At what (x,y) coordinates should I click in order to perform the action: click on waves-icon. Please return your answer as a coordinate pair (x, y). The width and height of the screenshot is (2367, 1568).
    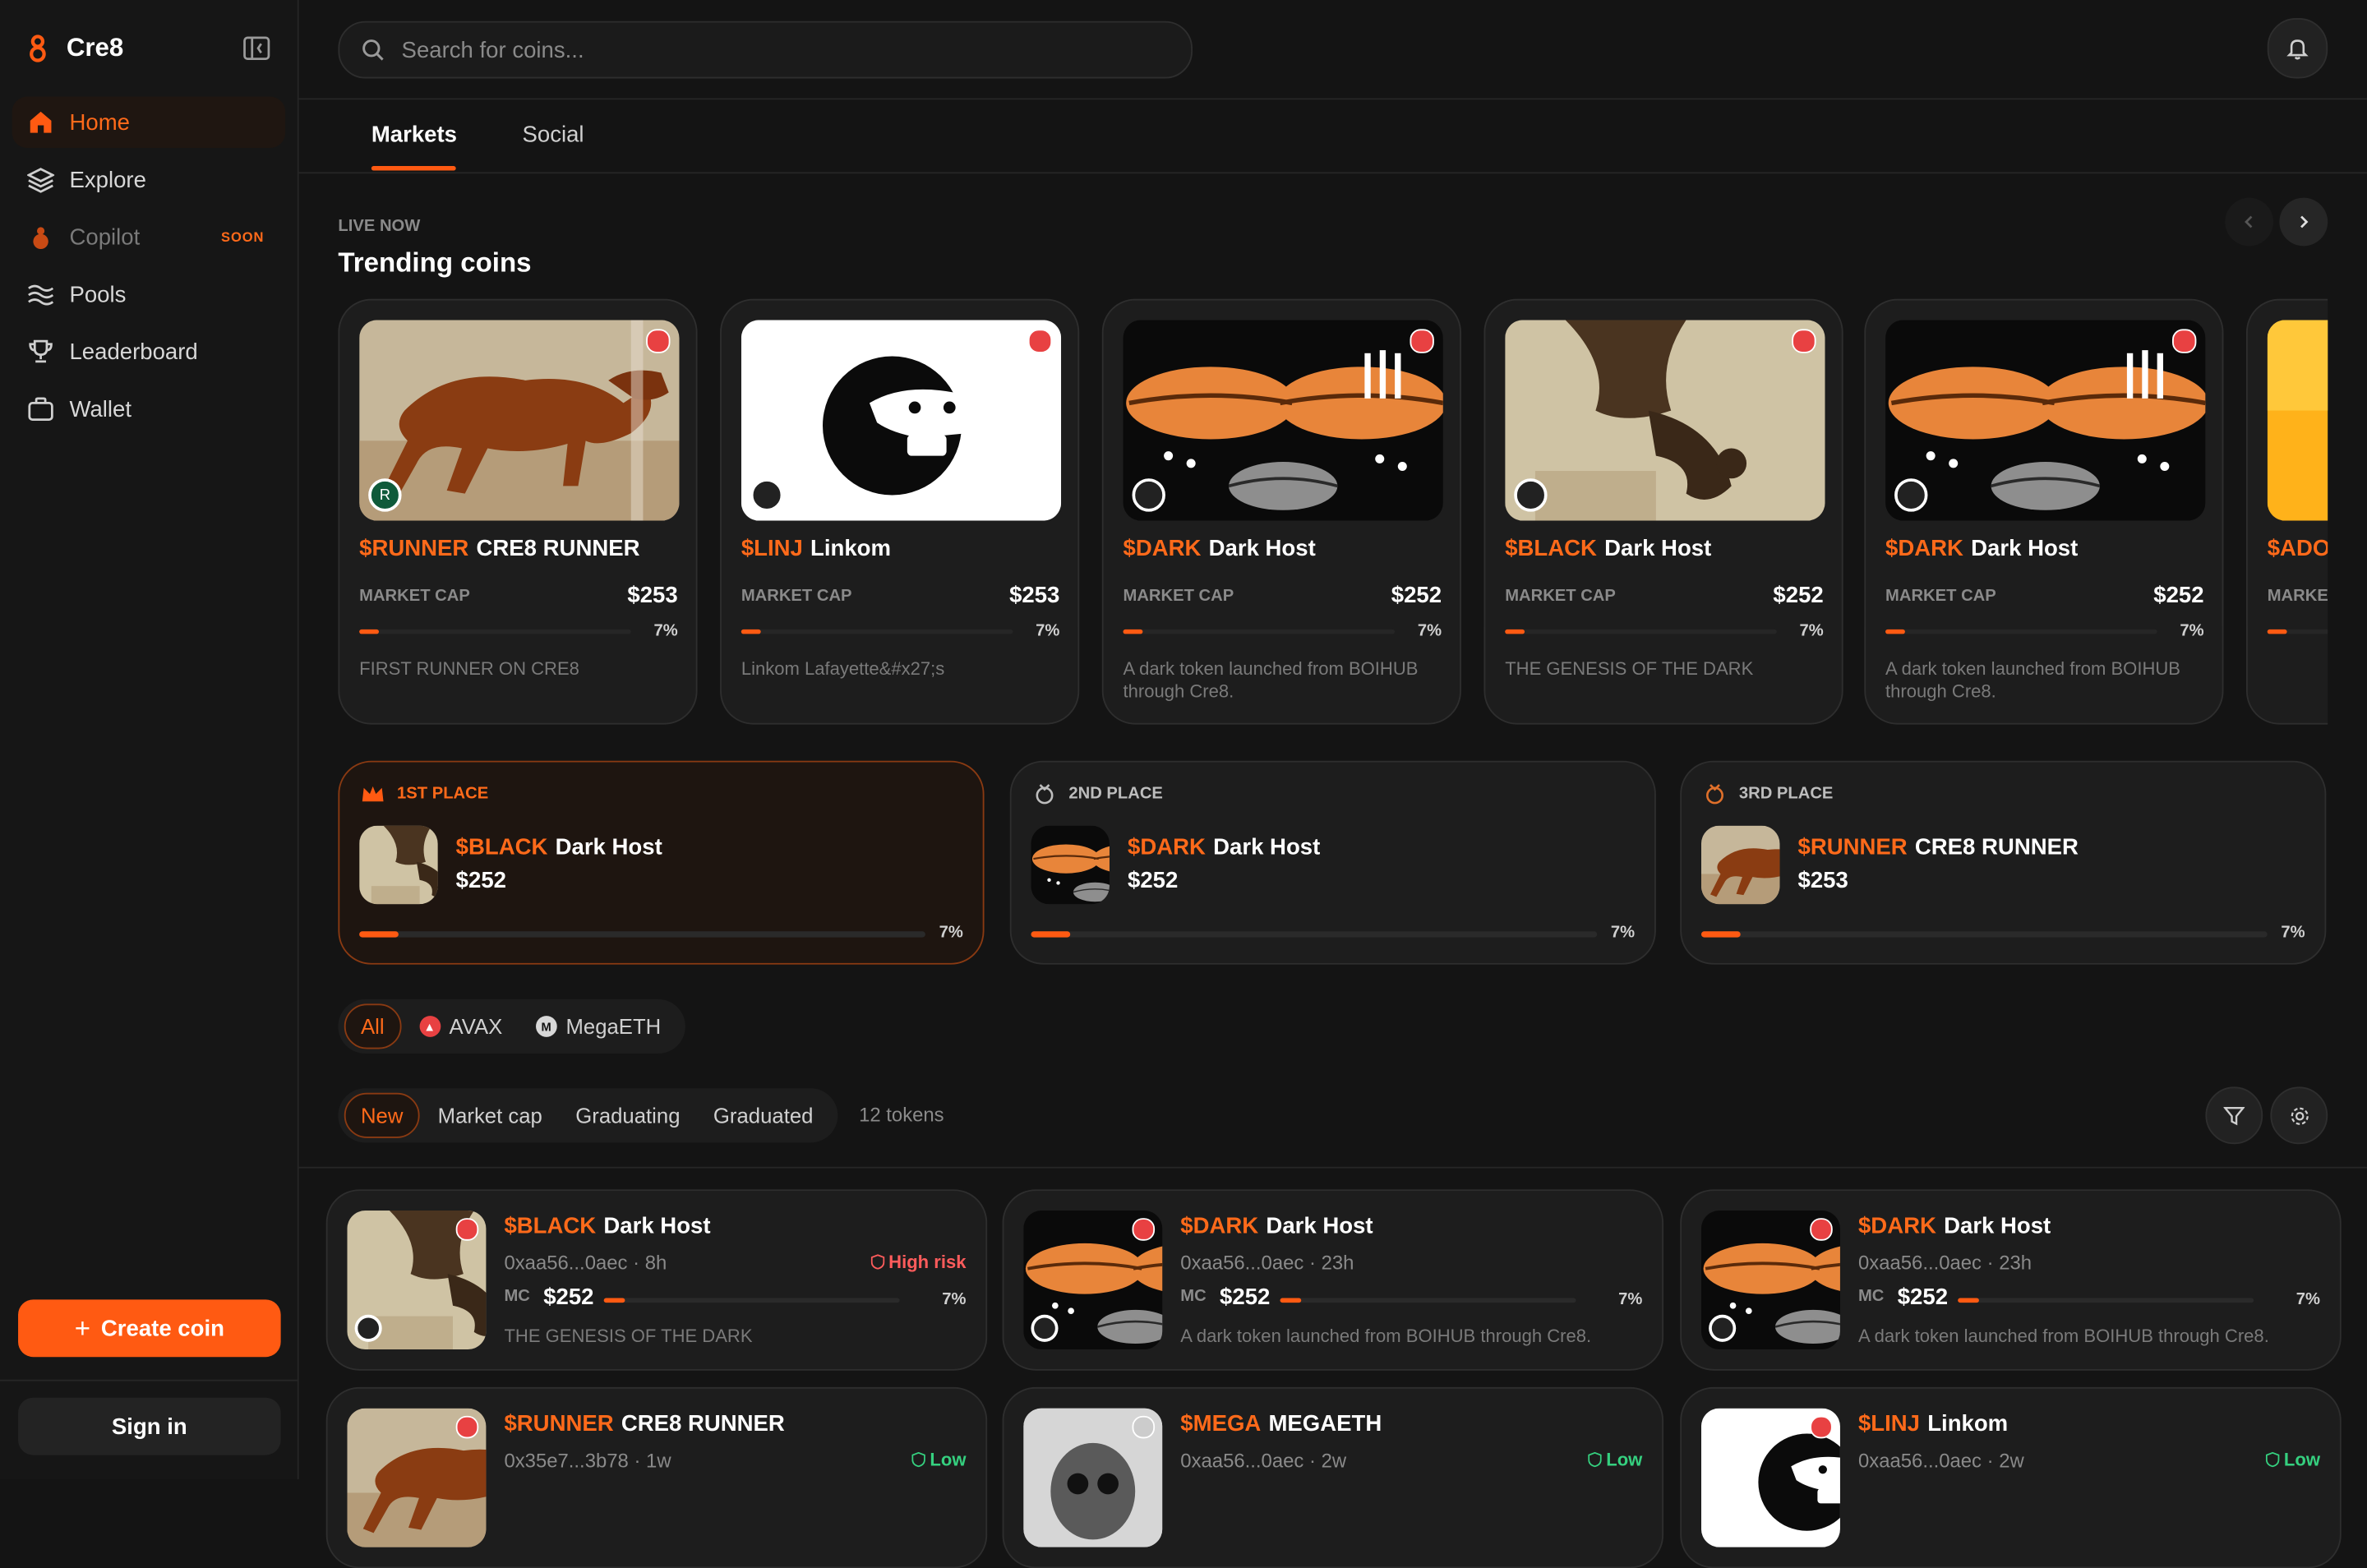
    Looking at the image, I should click on (40, 294).